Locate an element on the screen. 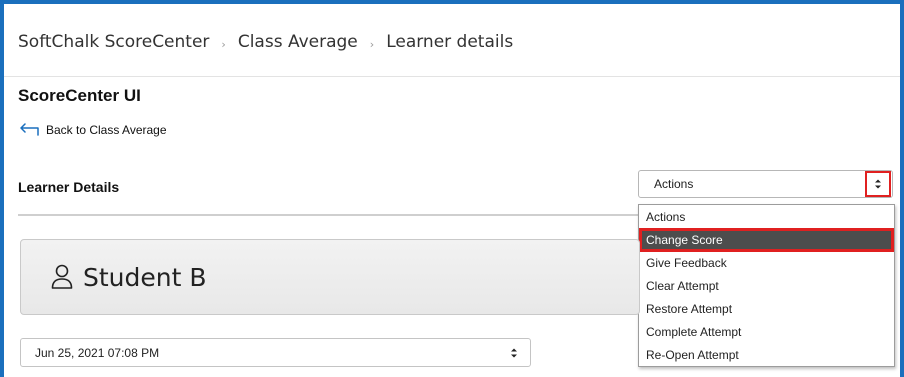 This screenshot has height=377, width=904. section-title: Learner Details is located at coordinates (69, 187).